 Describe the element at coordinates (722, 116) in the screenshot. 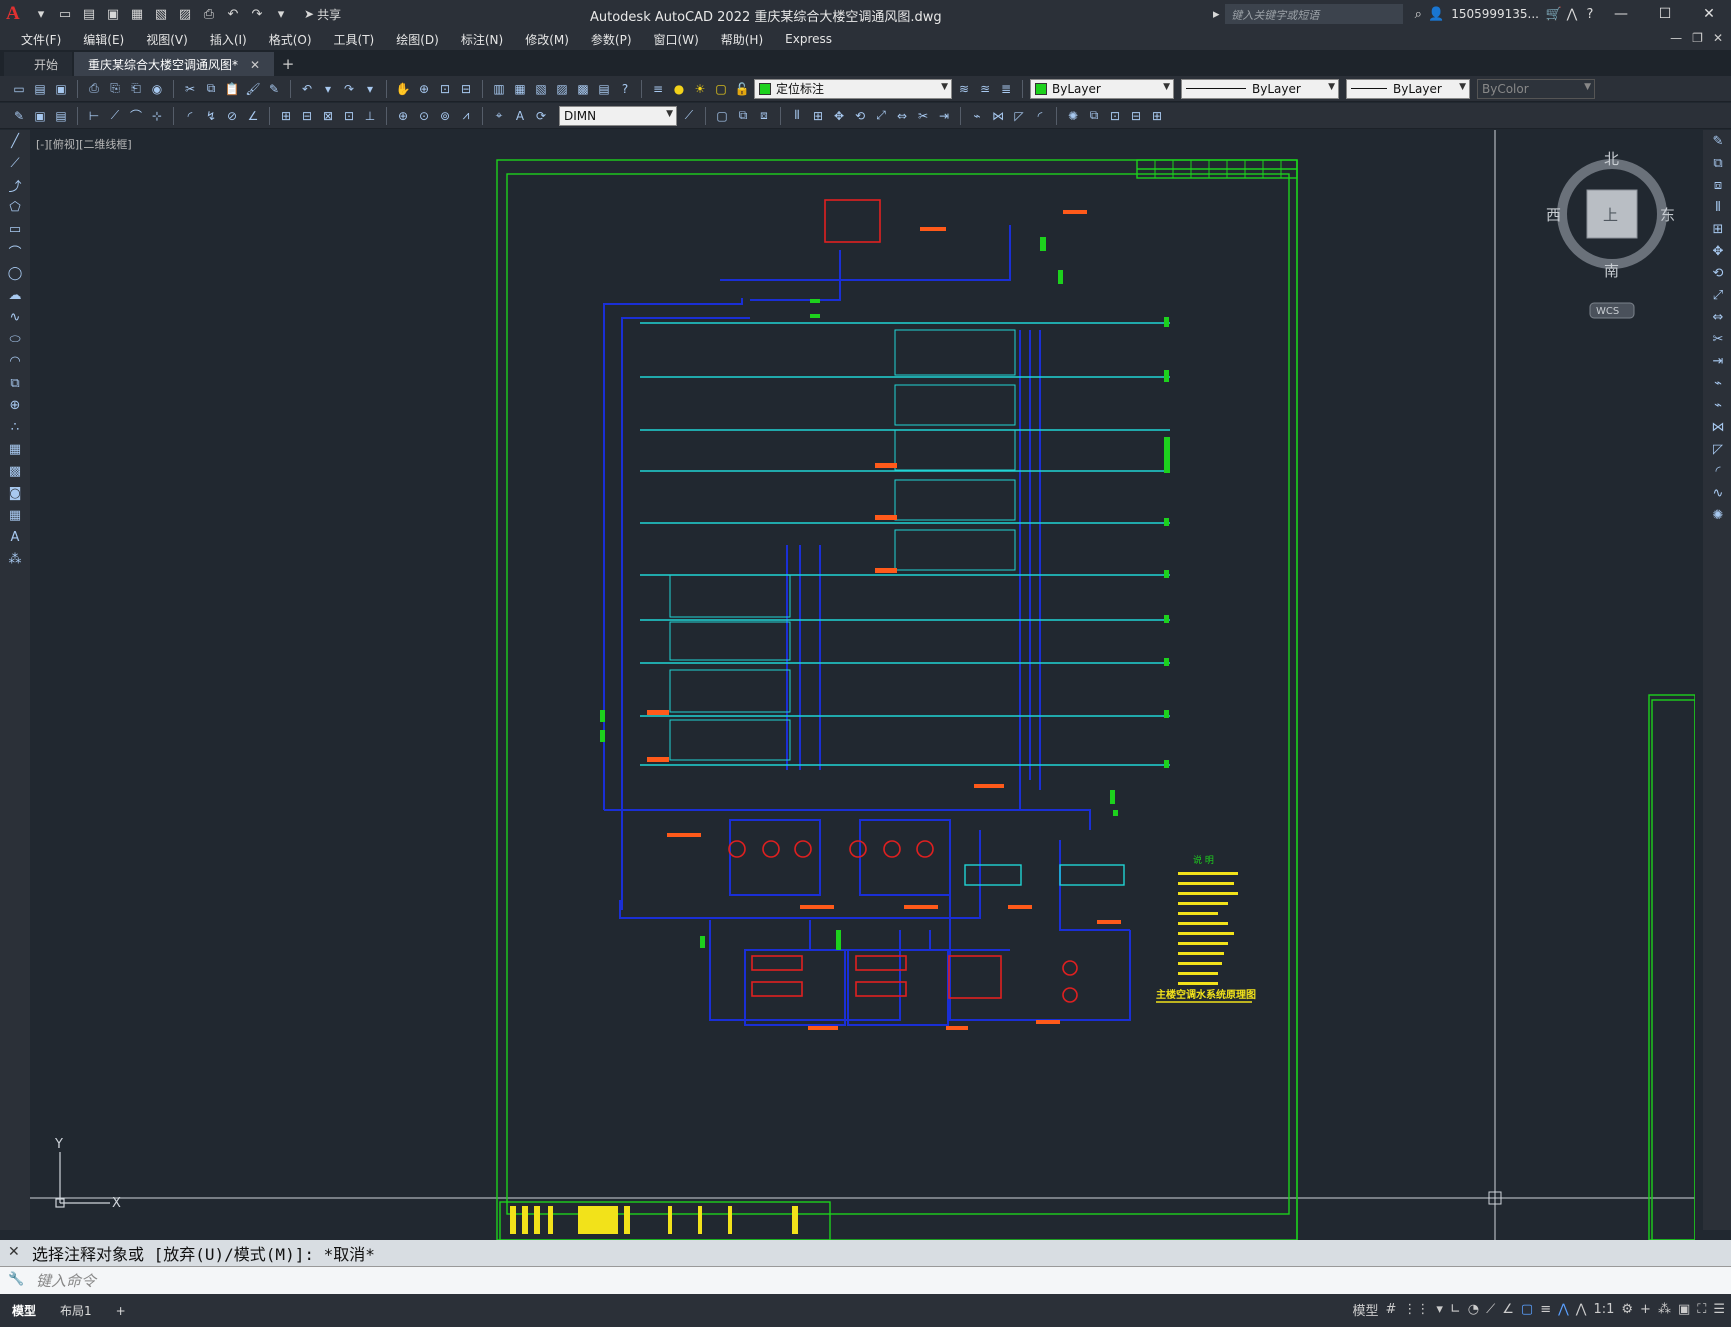

I see `erase-icon: ▢` at that location.